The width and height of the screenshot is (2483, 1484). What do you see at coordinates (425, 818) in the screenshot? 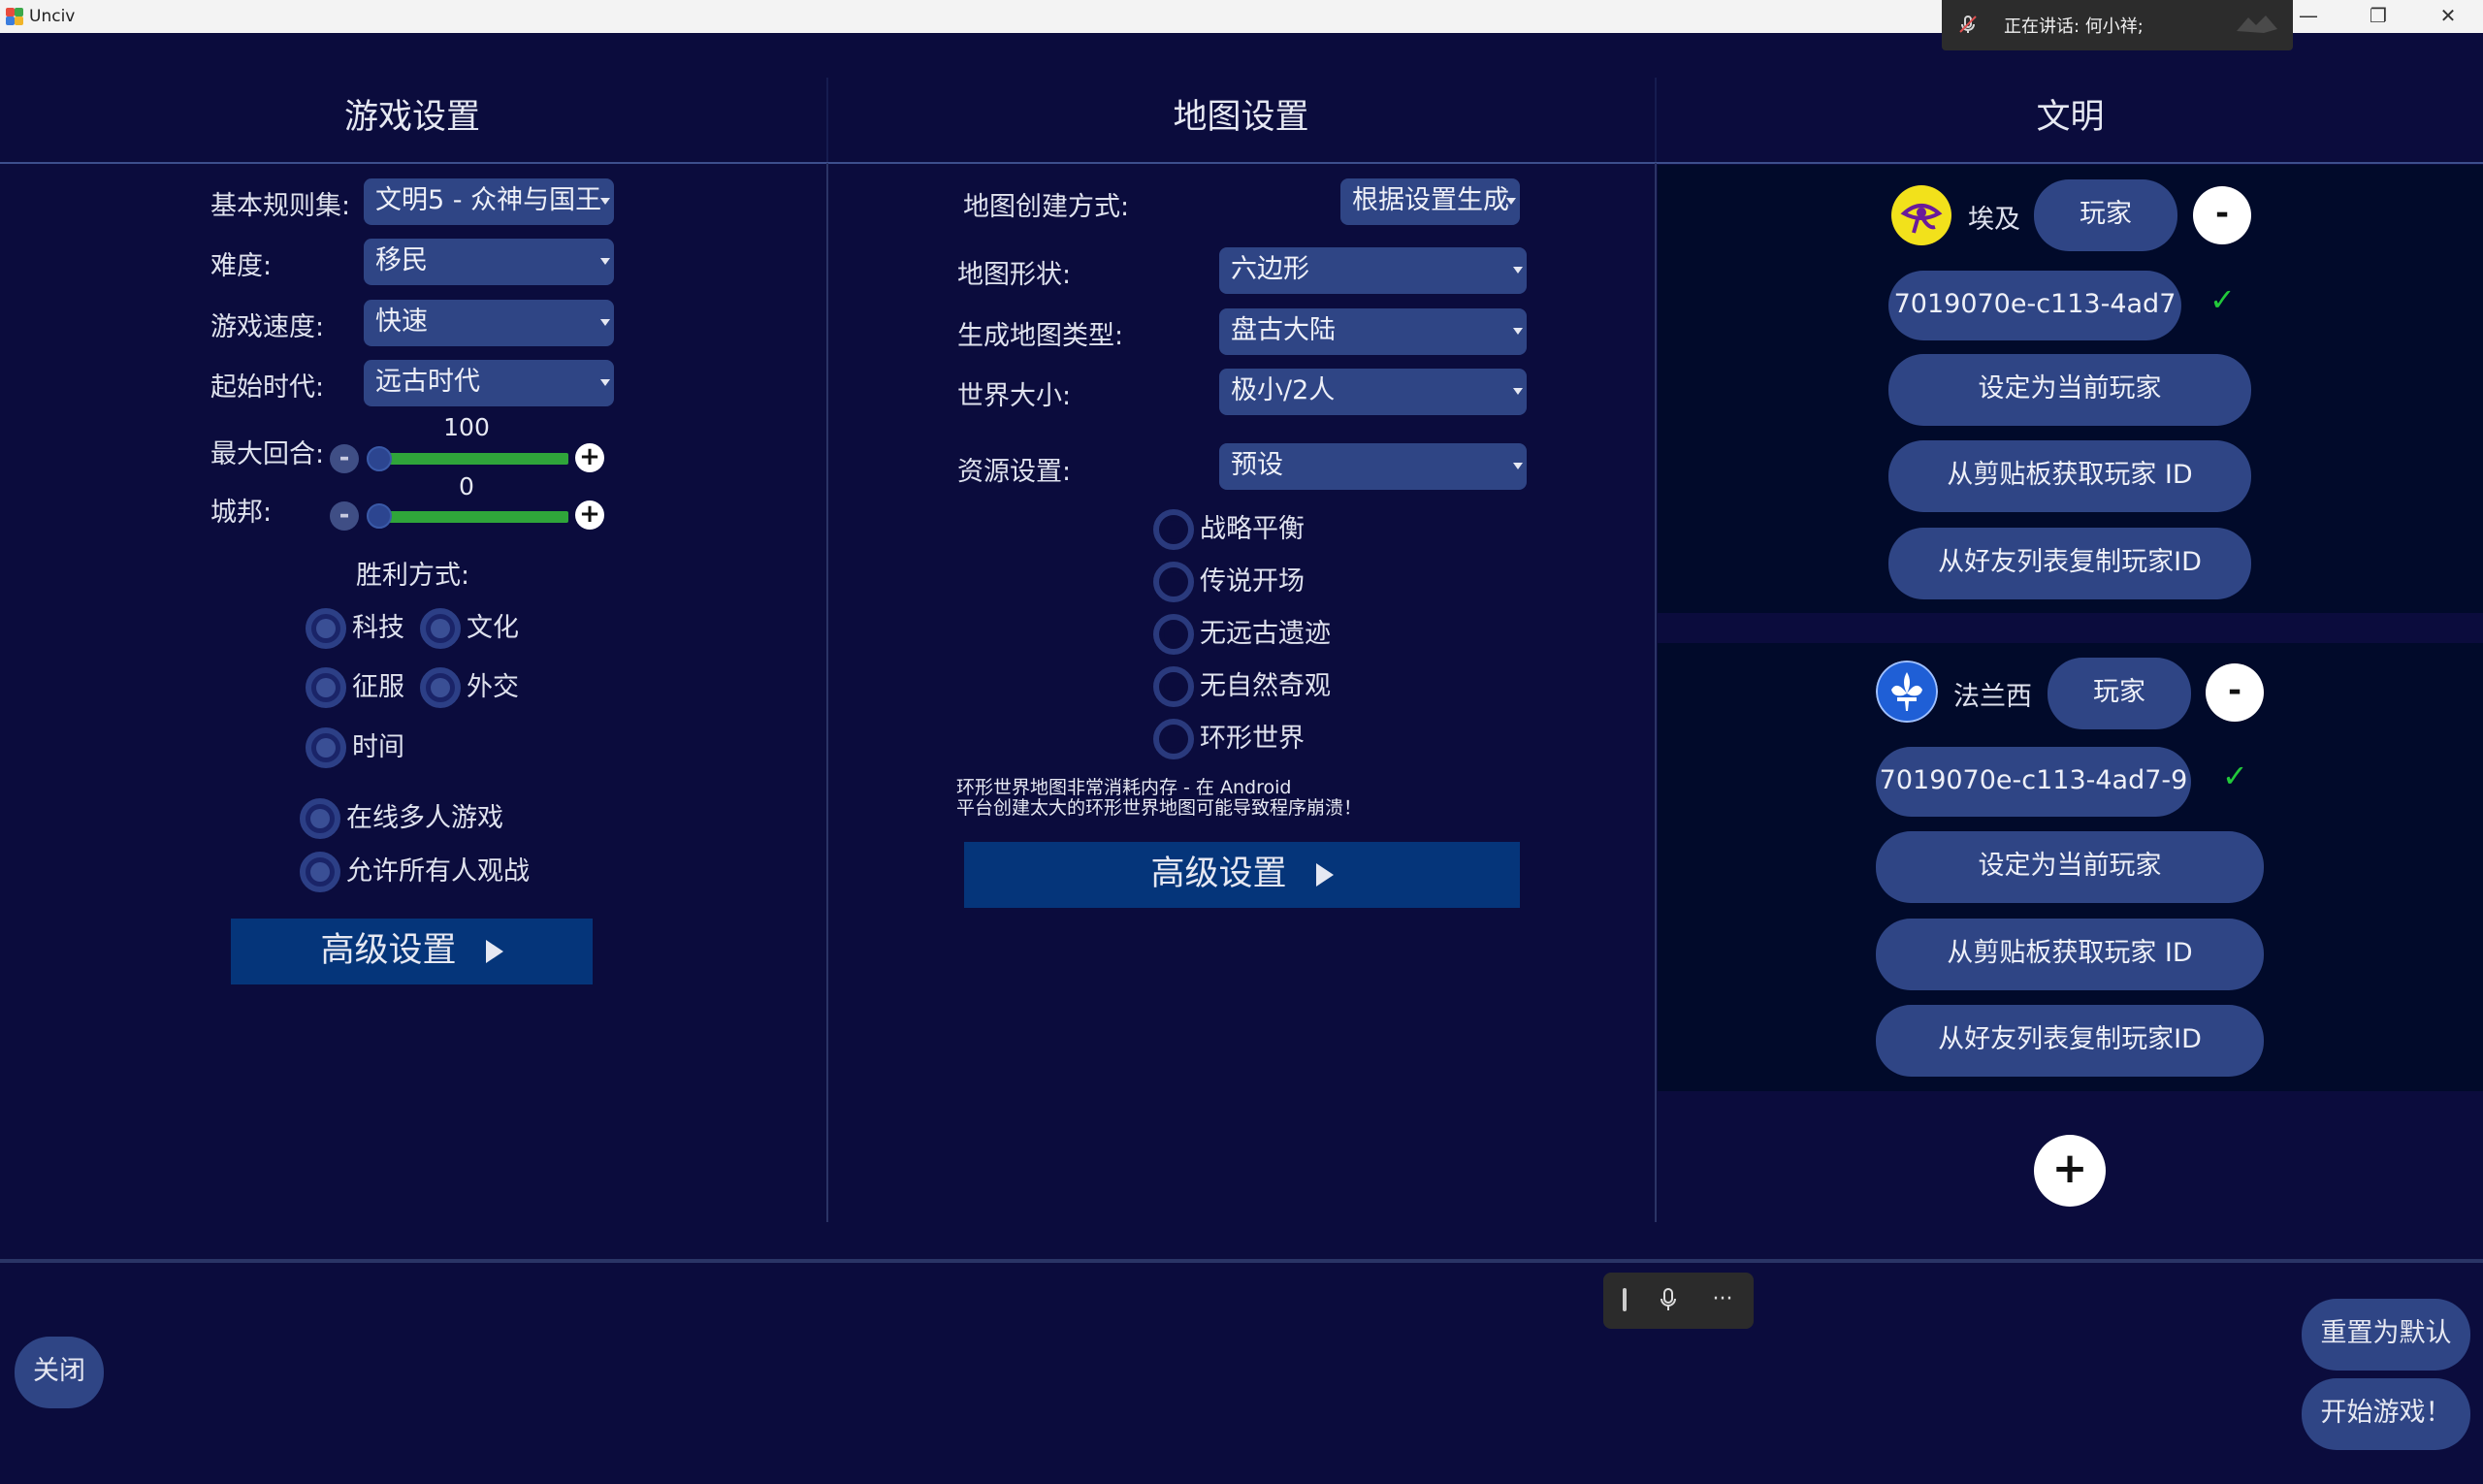
I see `online-multiplayer-label: 在线多人游戏` at bounding box center [425, 818].